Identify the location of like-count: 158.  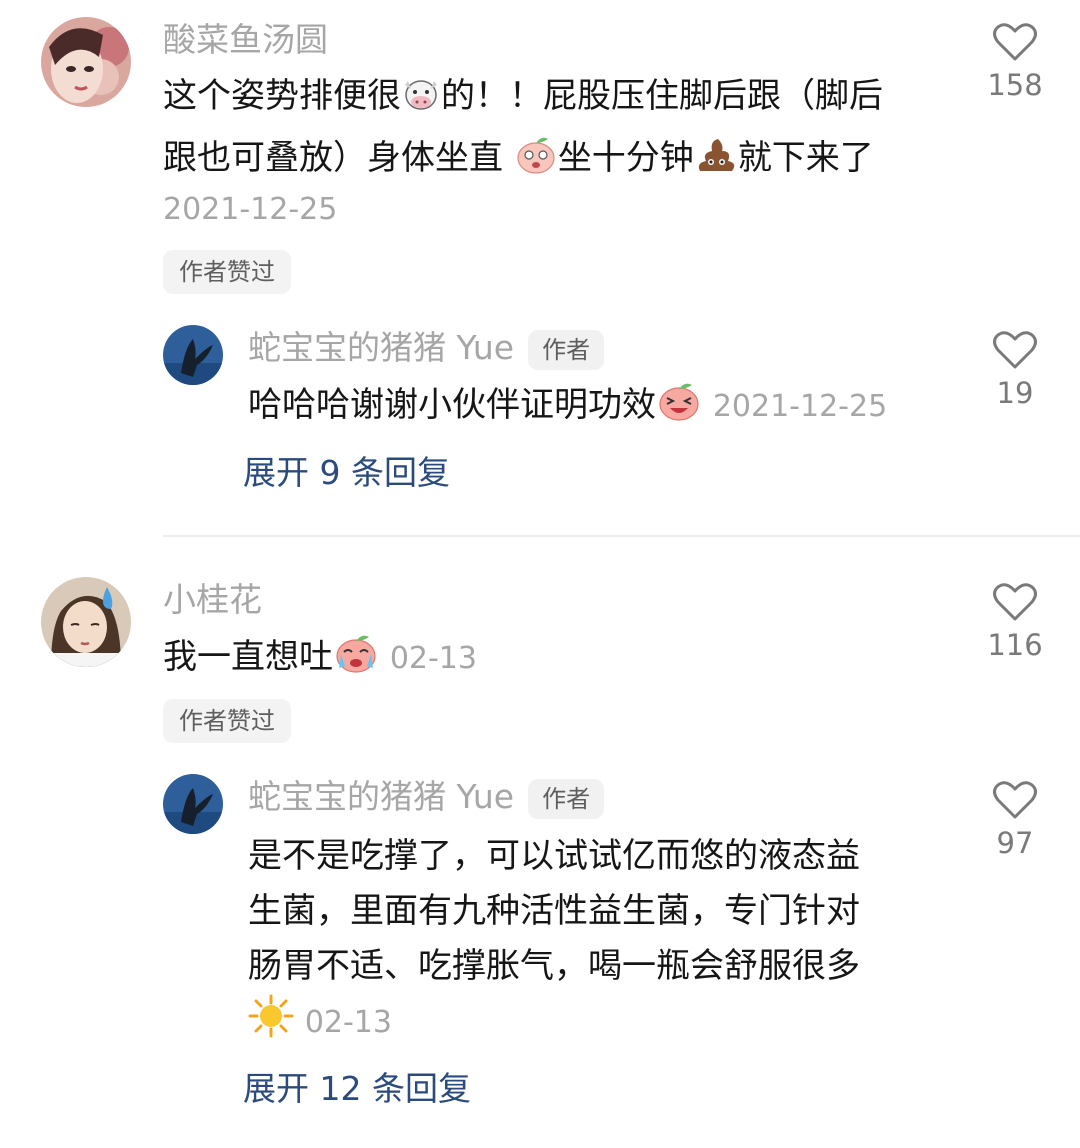
(1015, 85).